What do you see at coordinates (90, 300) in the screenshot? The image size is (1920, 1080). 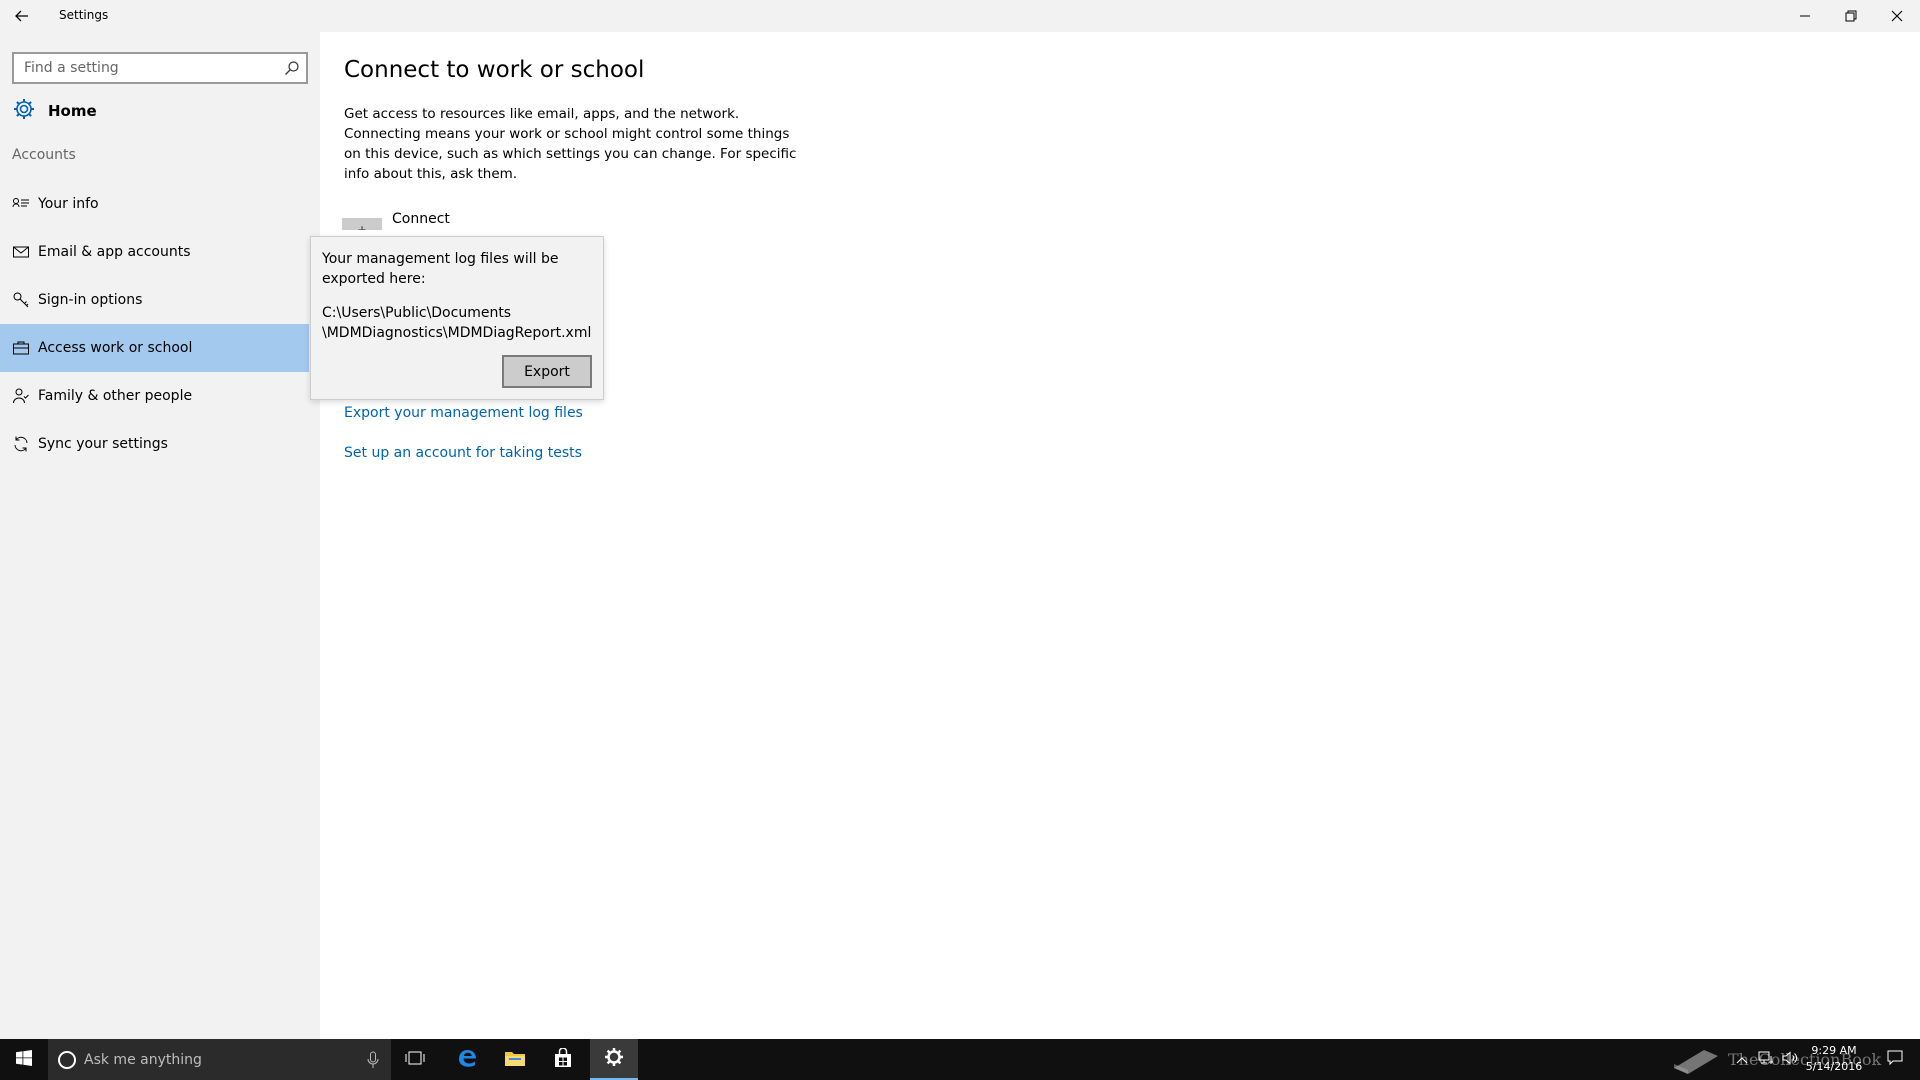 I see `sidebar-item-label: Sign-in options` at bounding box center [90, 300].